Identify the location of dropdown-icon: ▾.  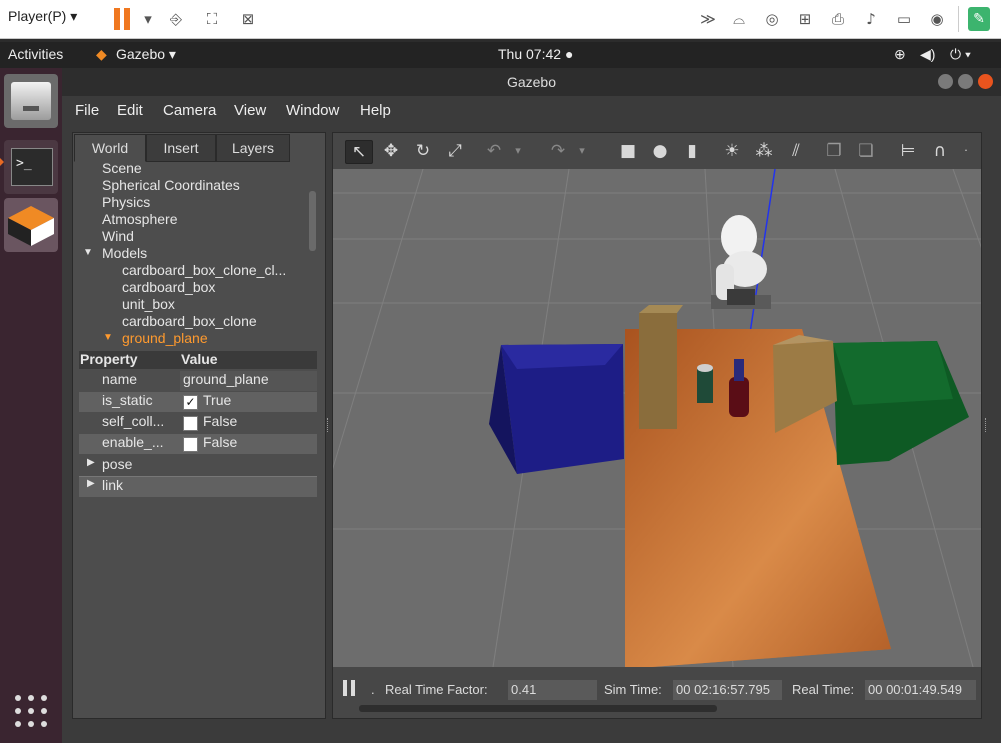
(148, 19).